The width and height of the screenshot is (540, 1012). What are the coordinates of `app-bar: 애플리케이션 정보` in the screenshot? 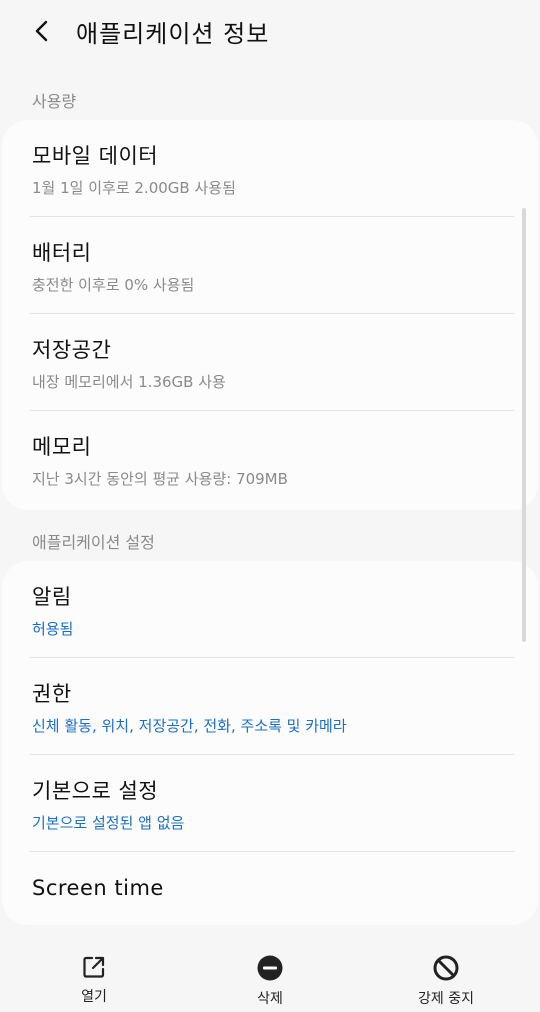 It's located at (270, 31).